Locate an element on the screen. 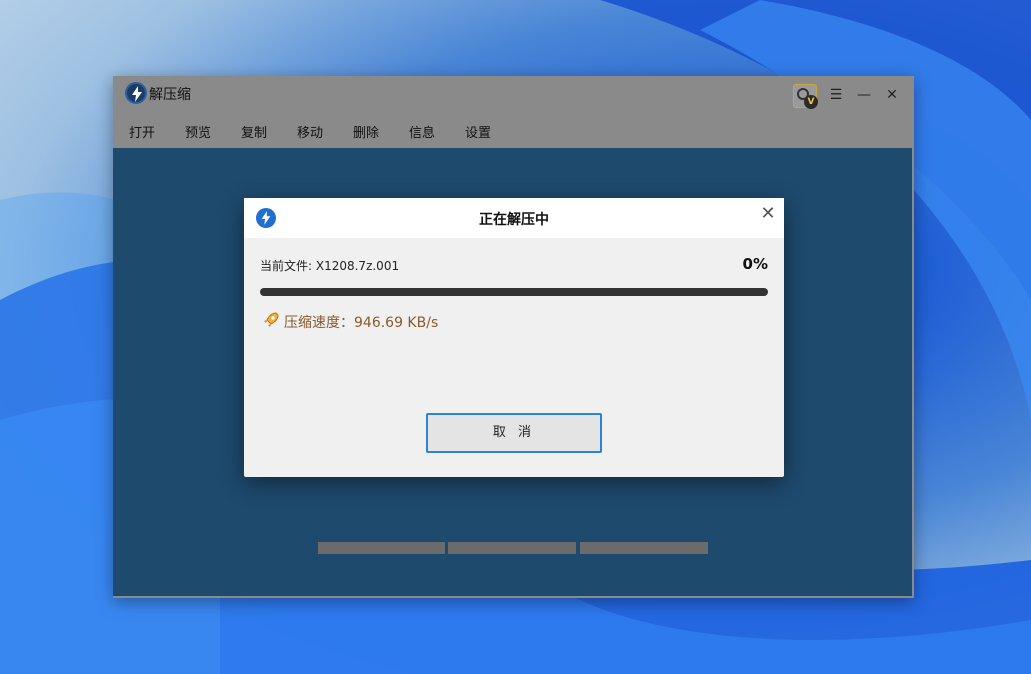 Image resolution: width=1031 pixels, height=674 pixels. toolbar-delete: 删除 is located at coordinates (366, 131).